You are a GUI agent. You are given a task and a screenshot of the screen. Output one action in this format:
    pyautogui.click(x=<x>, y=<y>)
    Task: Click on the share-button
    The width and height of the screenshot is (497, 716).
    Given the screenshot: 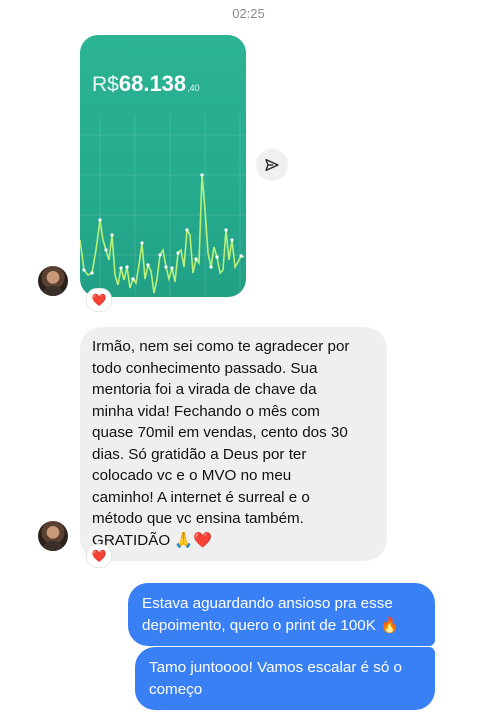 What is the action you would take?
    pyautogui.click(x=272, y=165)
    